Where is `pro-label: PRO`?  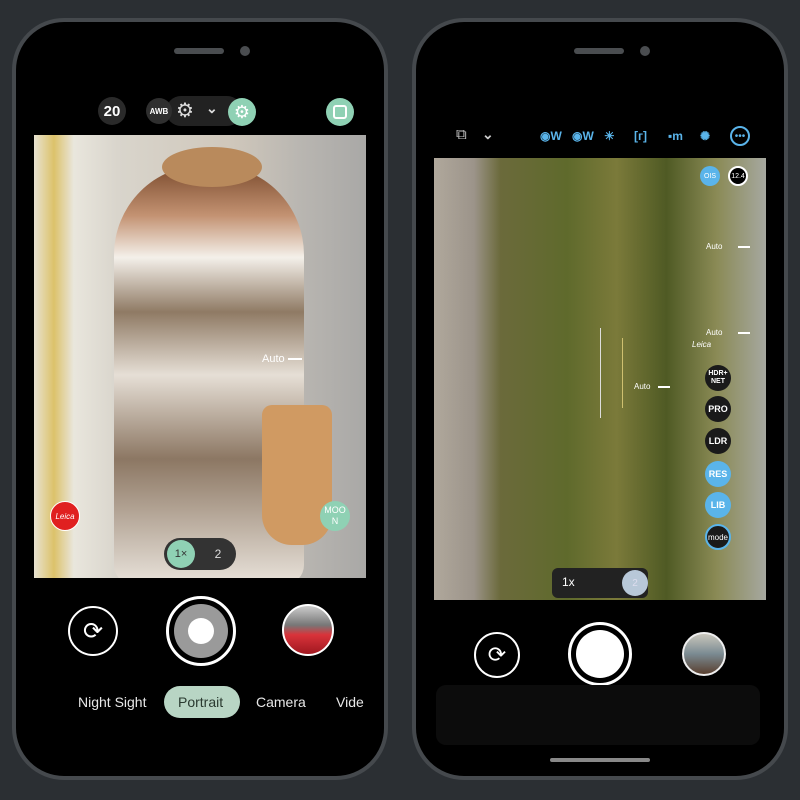
pro-label: PRO is located at coordinates (718, 409).